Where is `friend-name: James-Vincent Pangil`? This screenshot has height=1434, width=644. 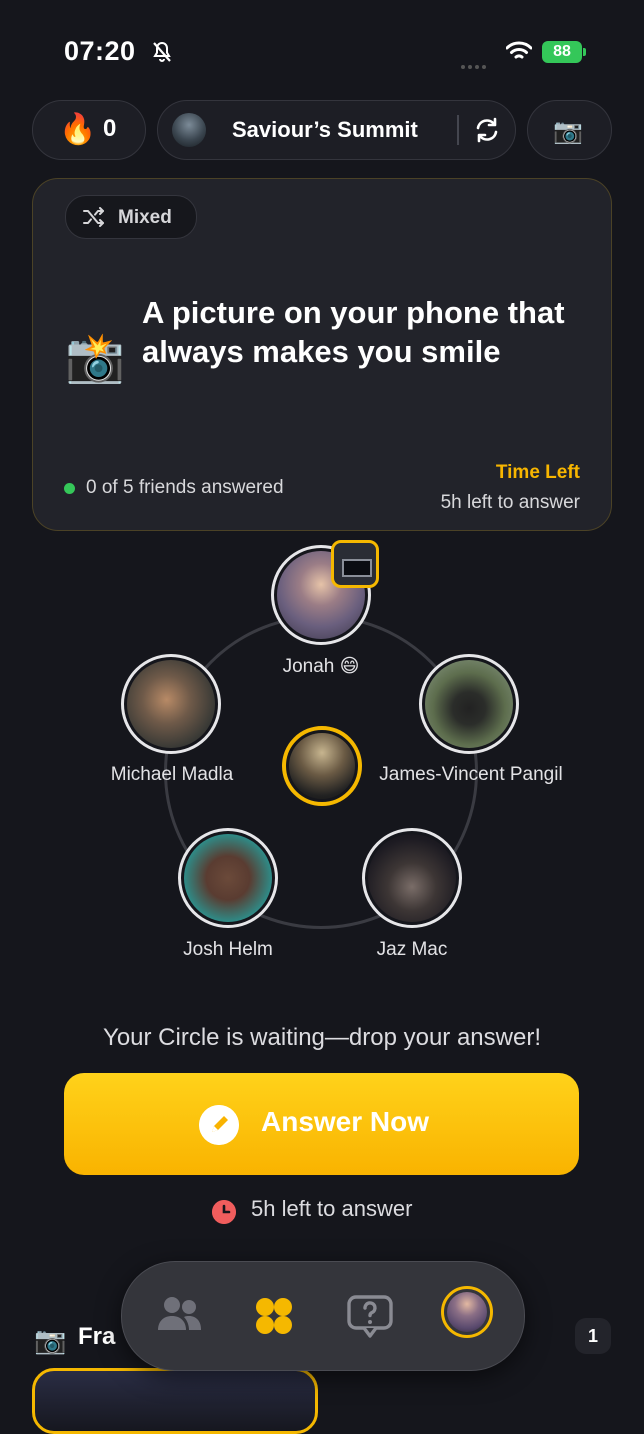
friend-name: James-Vincent Pangil is located at coordinates (471, 774).